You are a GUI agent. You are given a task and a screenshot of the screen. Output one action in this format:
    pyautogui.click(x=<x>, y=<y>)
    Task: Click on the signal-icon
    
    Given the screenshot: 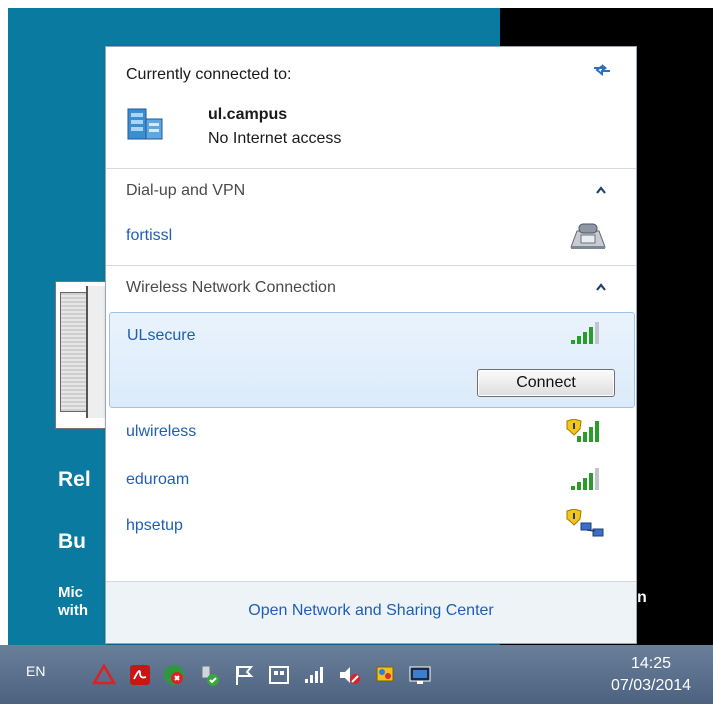 What is the action you would take?
    pyautogui.click(x=314, y=675)
    